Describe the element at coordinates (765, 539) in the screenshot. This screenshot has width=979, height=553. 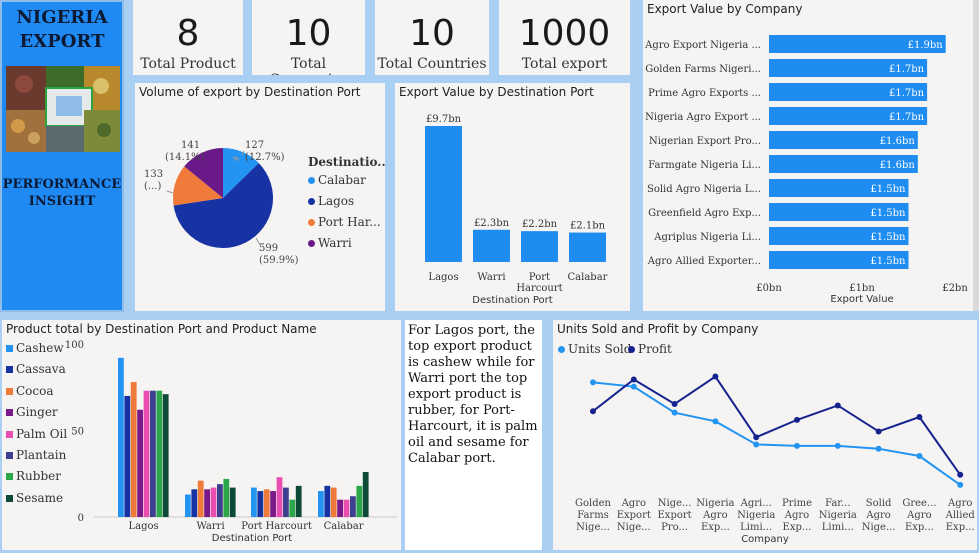
I see `units-profit-x-axis-title: Company` at that location.